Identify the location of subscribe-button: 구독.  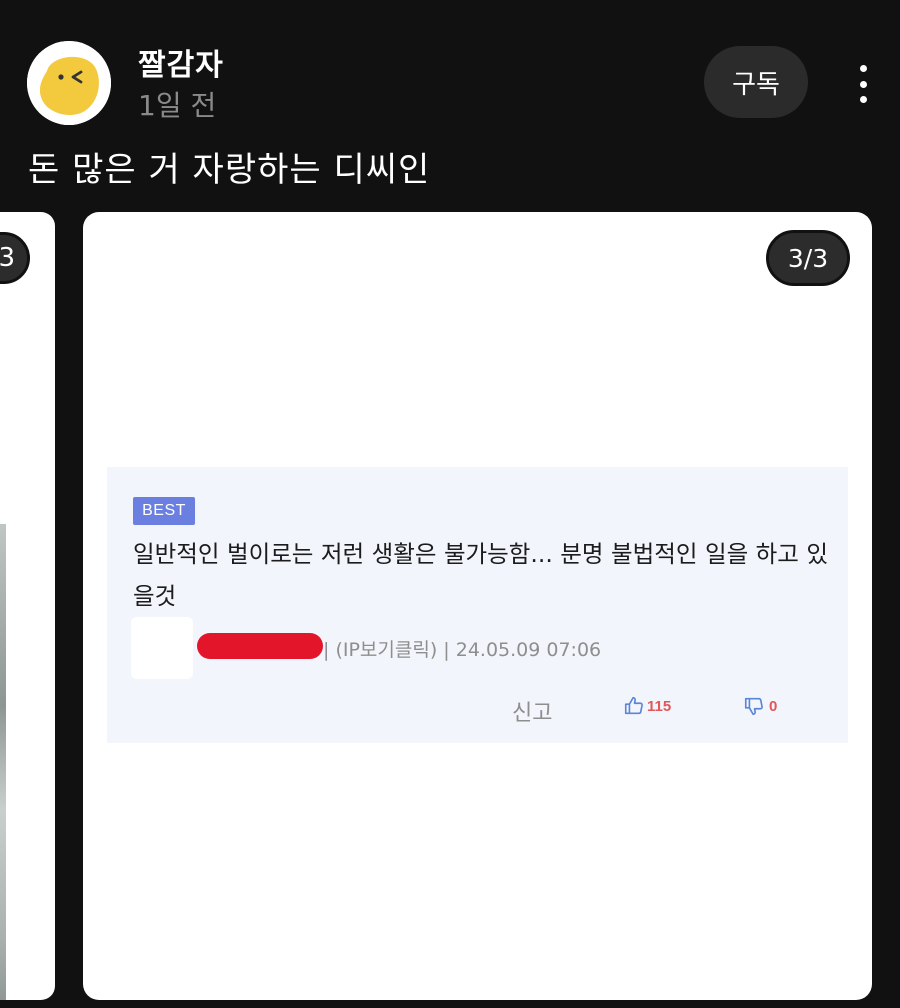
(756, 82).